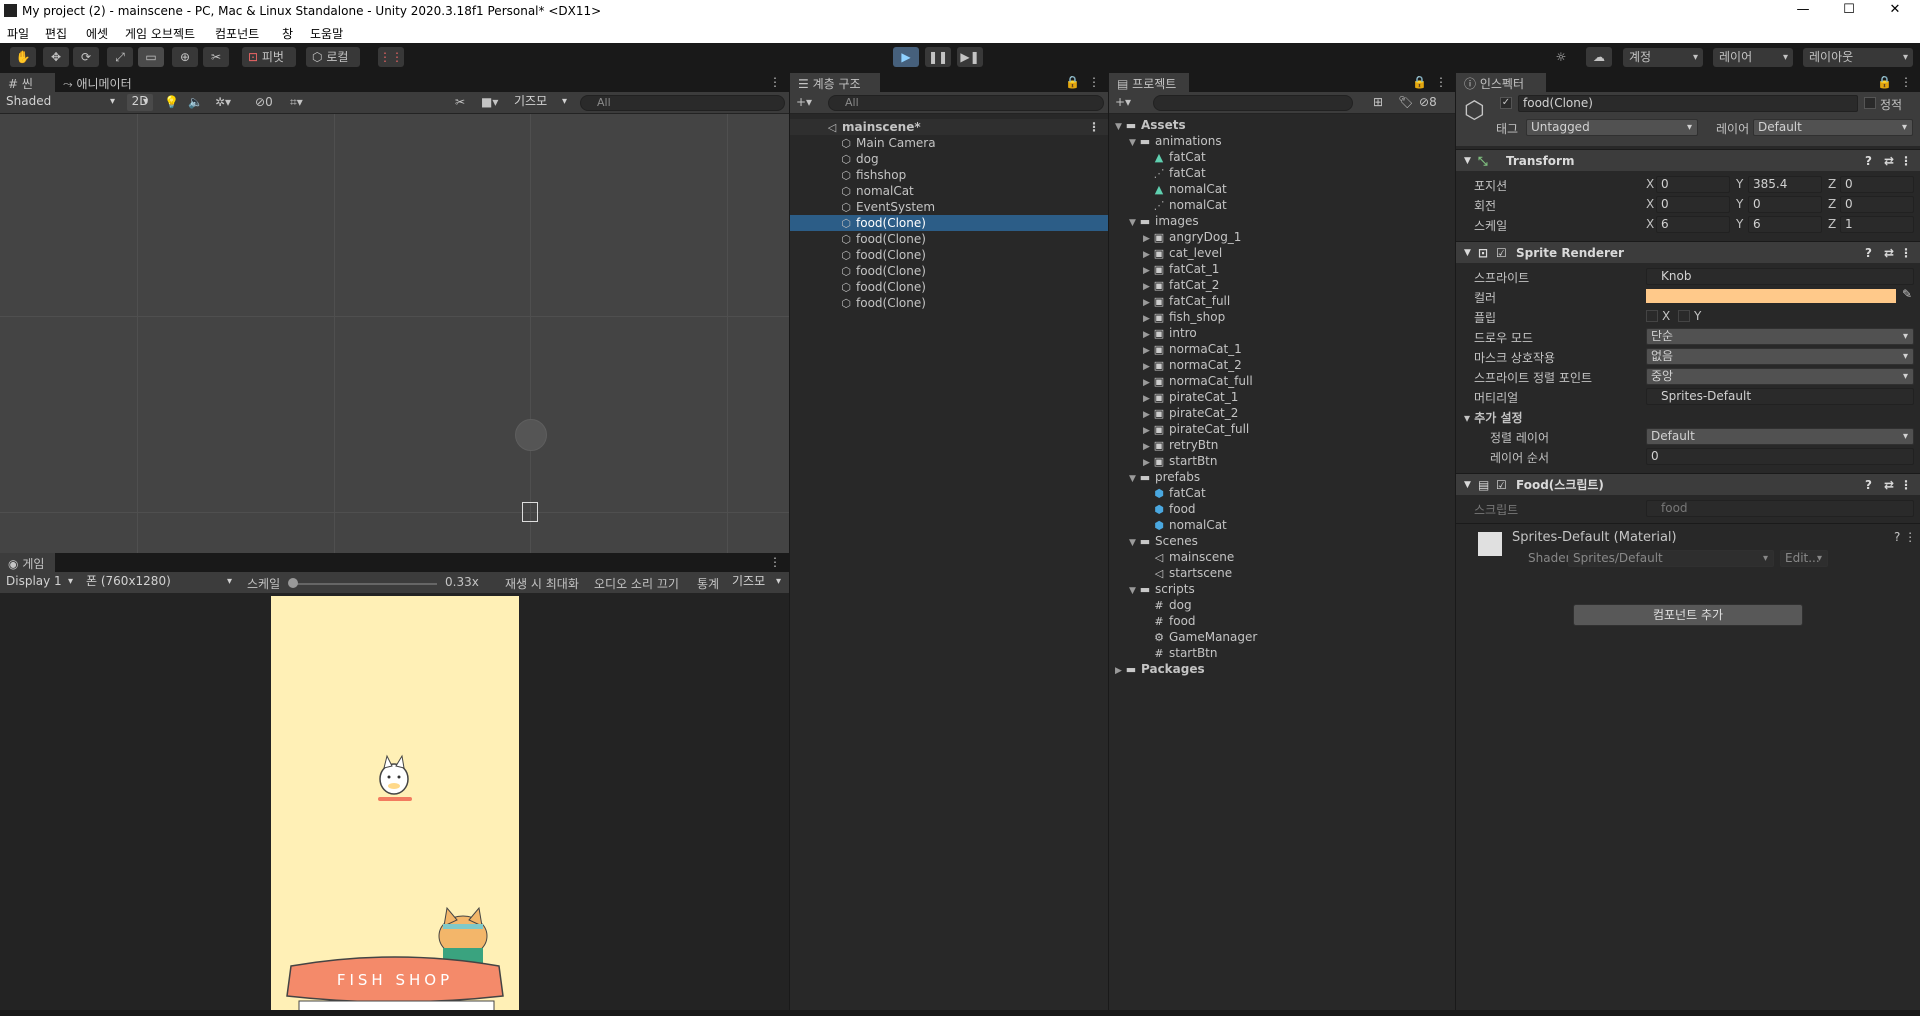  I want to click on transform-header: ▼ ⤡ Transform? ⇄ ⋮, so click(1688, 160).